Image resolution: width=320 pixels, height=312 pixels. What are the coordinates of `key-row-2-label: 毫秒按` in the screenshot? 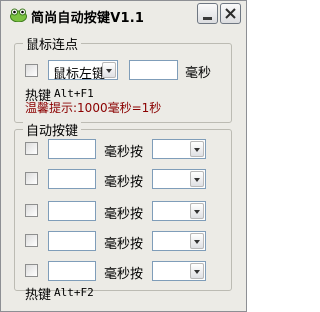 It's located at (124, 182).